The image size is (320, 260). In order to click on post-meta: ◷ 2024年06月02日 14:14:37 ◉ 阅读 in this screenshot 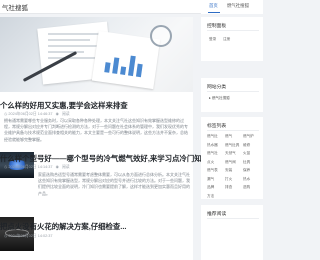, I will do `click(37, 167)`.